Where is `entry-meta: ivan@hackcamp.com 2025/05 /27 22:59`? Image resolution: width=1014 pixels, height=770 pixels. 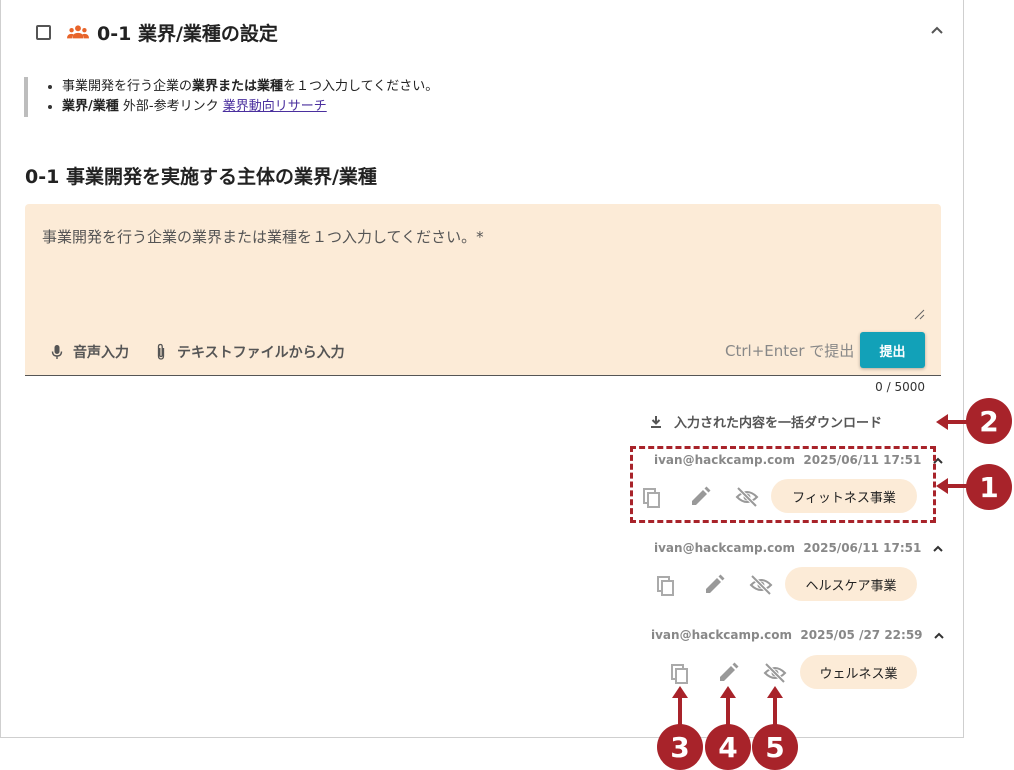
entry-meta: ivan@hackcamp.com 2025/05 /27 22:59 is located at coordinates (798, 635).